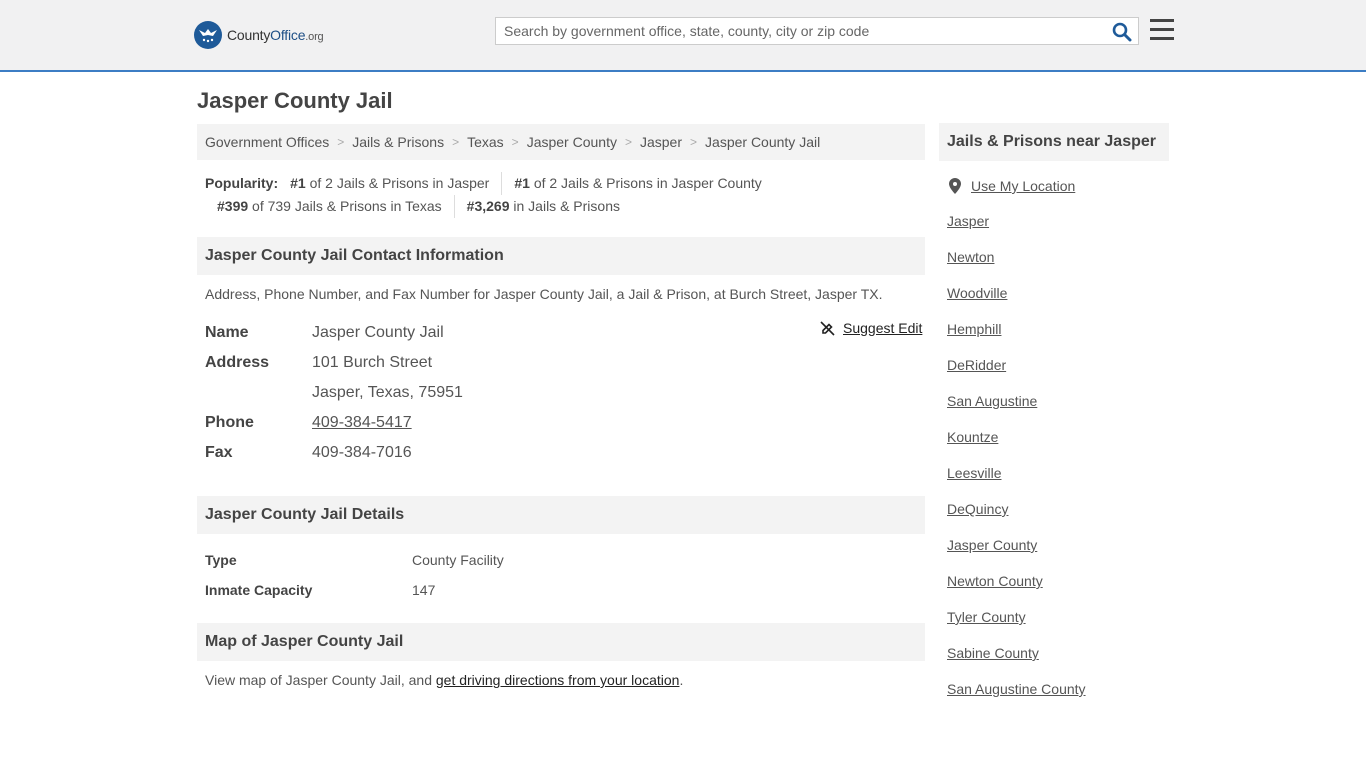 The height and width of the screenshot is (768, 1366). I want to click on site-logo: CountyOffice.org, so click(259, 35).